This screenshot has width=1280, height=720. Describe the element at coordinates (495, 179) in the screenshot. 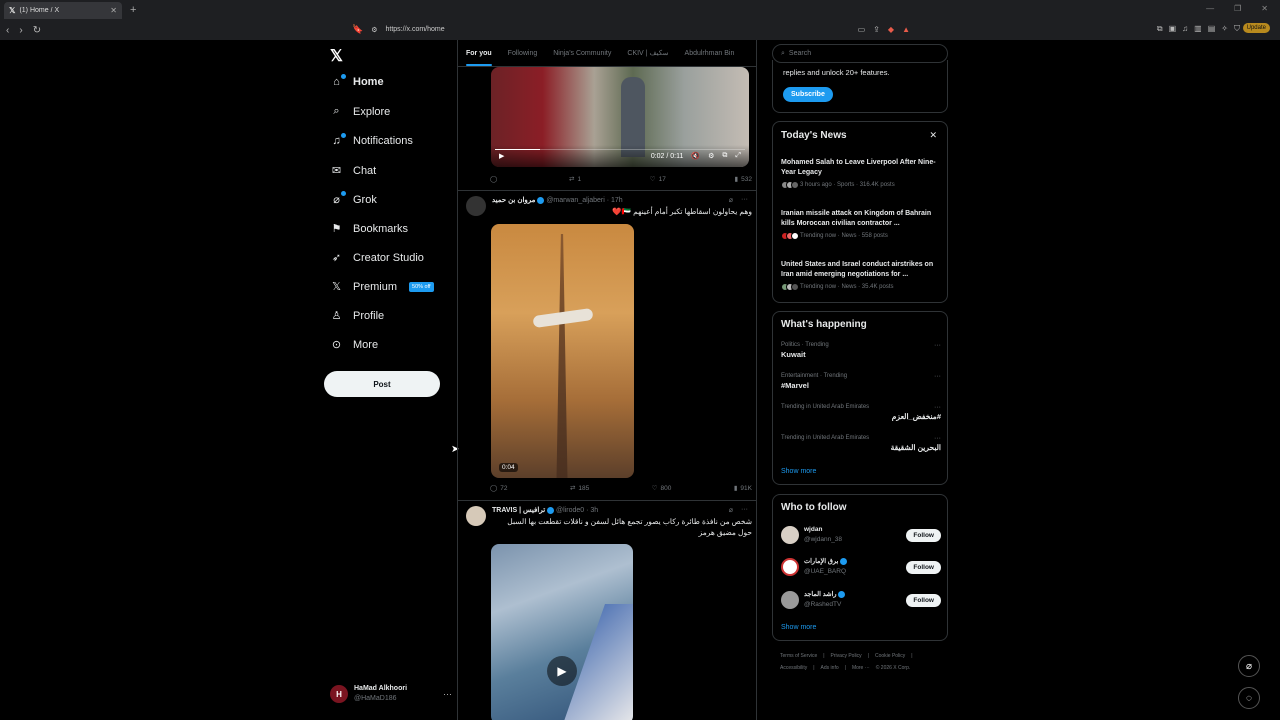

I see `reply-button: ◯` at that location.